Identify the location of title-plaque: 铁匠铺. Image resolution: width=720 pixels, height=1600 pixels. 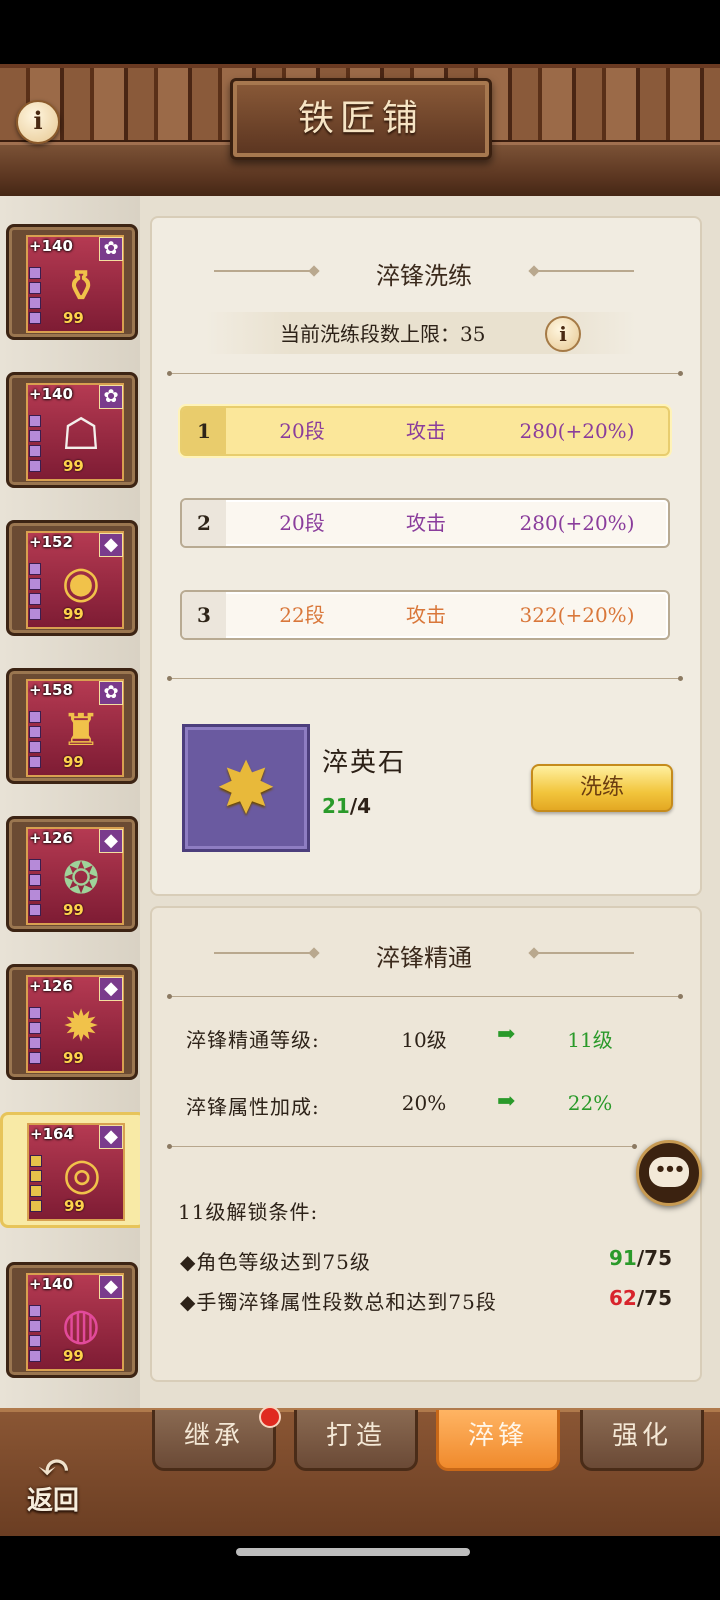
(361, 119).